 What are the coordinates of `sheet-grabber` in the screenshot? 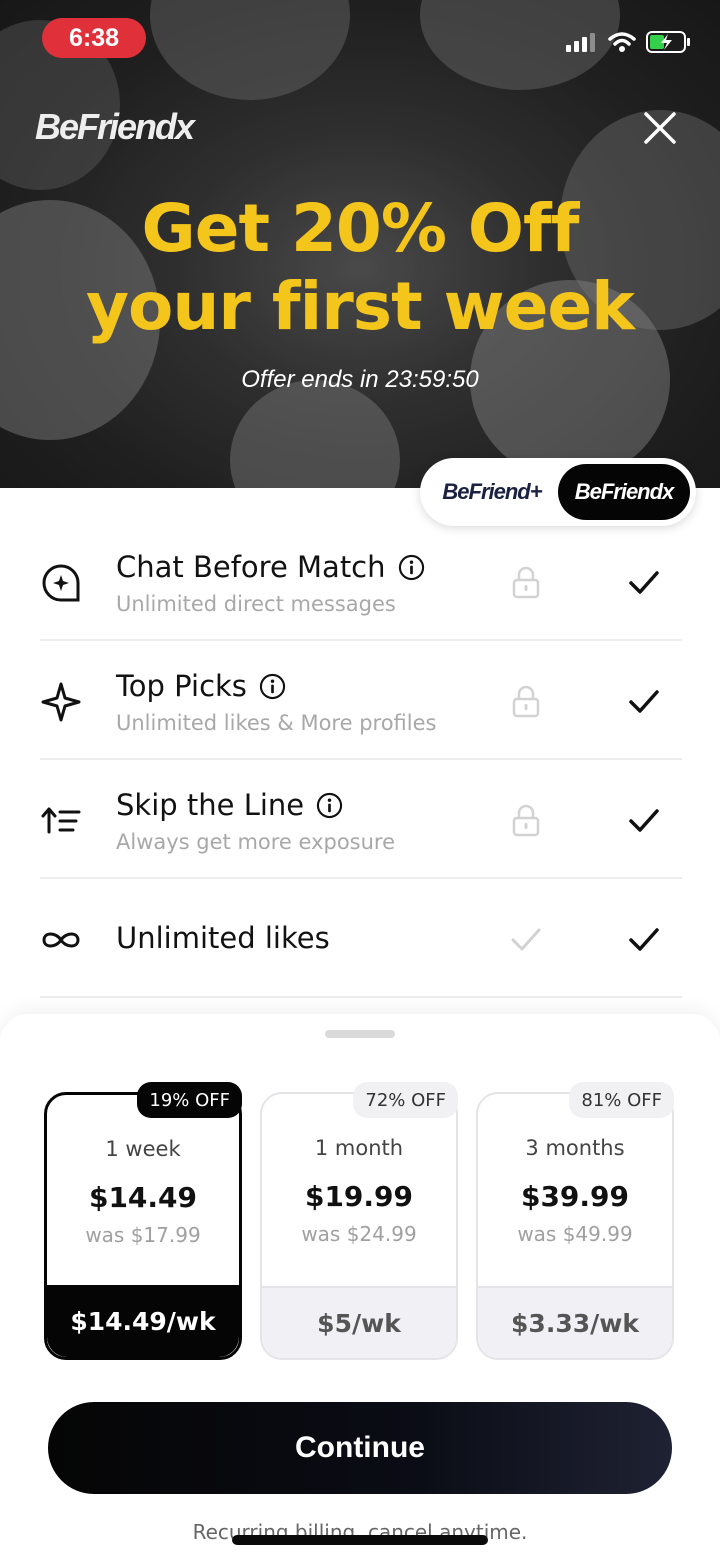 It's located at (360, 1034).